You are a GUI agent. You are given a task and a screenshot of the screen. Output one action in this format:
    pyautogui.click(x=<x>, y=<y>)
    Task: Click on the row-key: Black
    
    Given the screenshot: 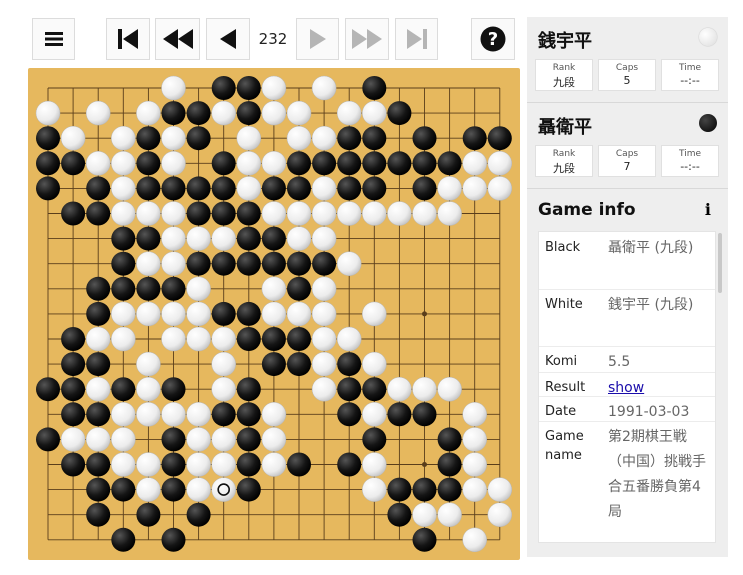 What is the action you would take?
    pyautogui.click(x=563, y=247)
    